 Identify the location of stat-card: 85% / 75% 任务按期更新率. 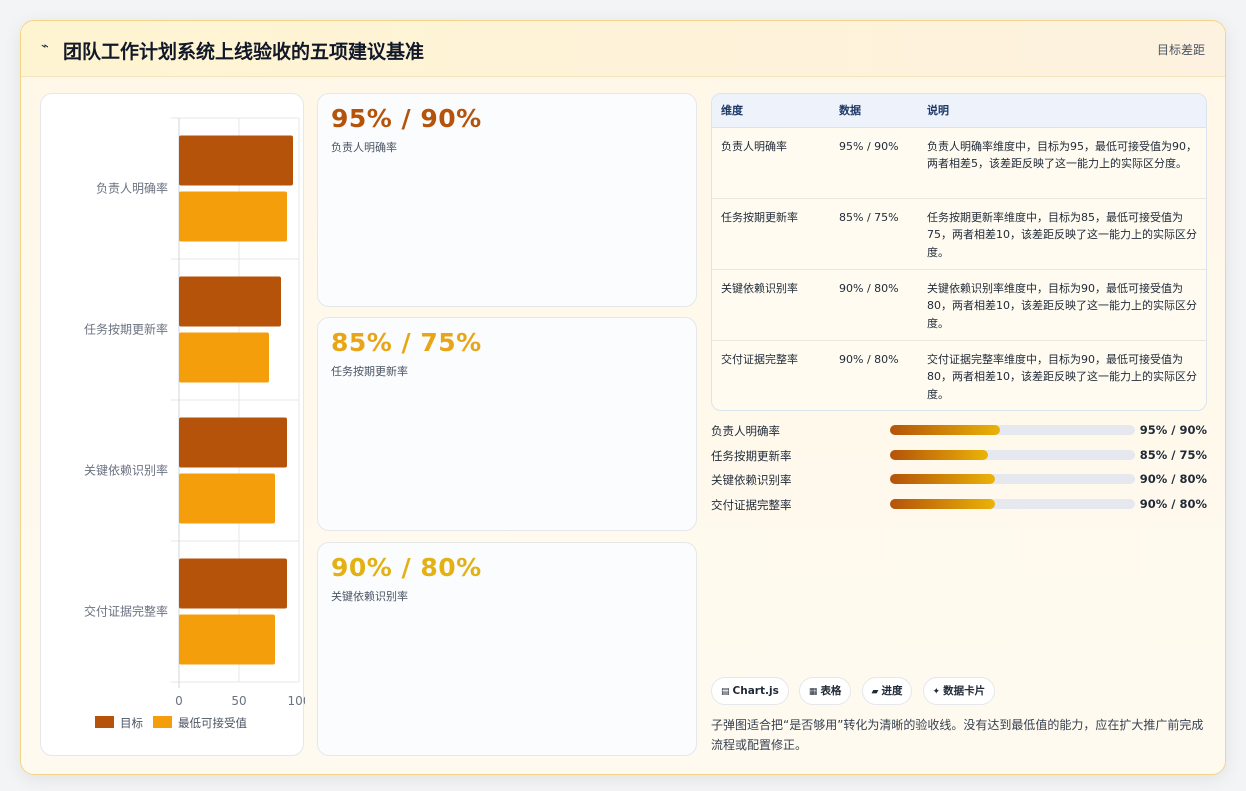
(507, 424).